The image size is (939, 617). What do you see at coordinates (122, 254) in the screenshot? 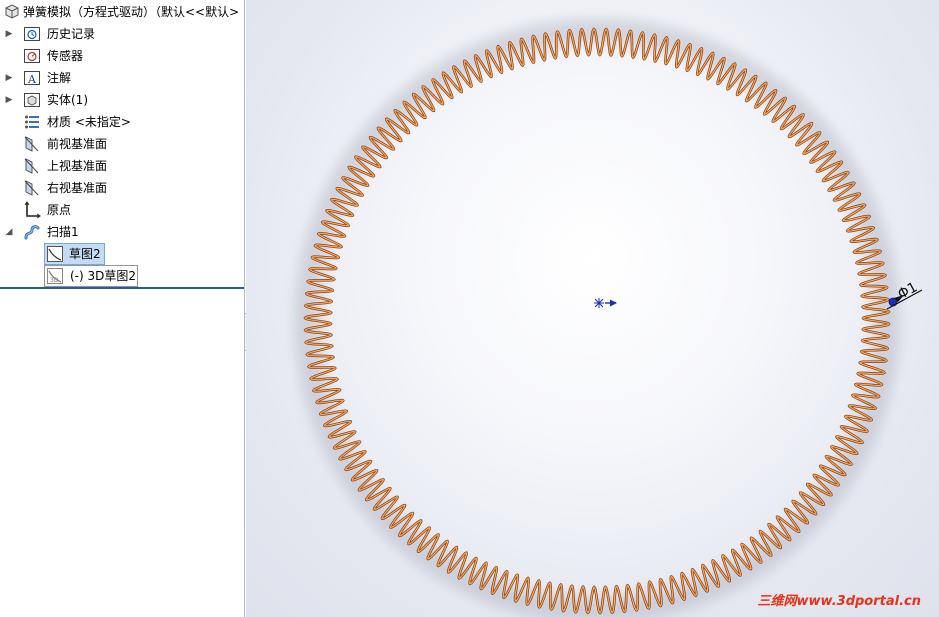
I see `tree-item-sketch2: 草图2` at bounding box center [122, 254].